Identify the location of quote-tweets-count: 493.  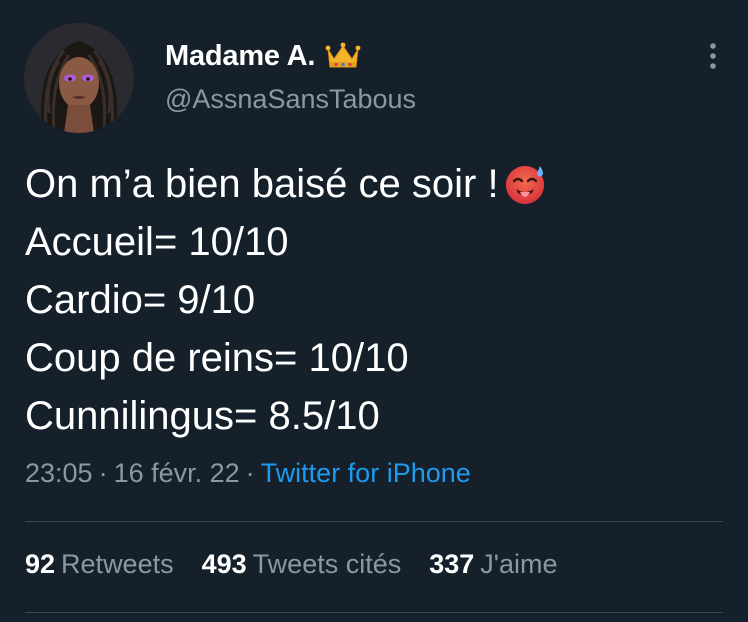
(224, 564).